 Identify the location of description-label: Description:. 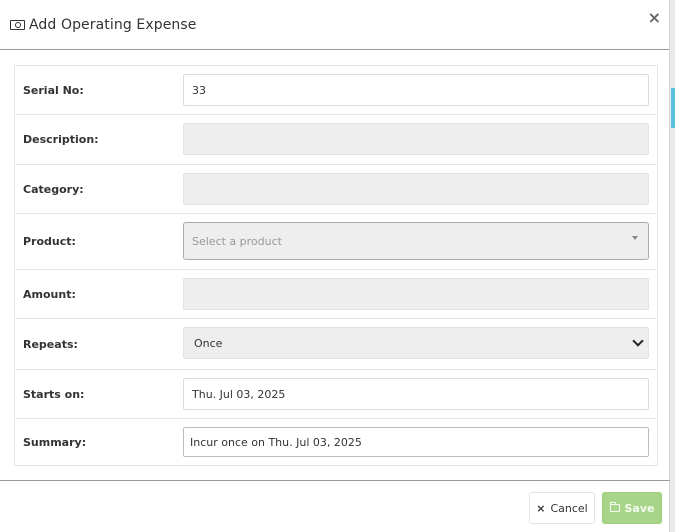
(61, 139).